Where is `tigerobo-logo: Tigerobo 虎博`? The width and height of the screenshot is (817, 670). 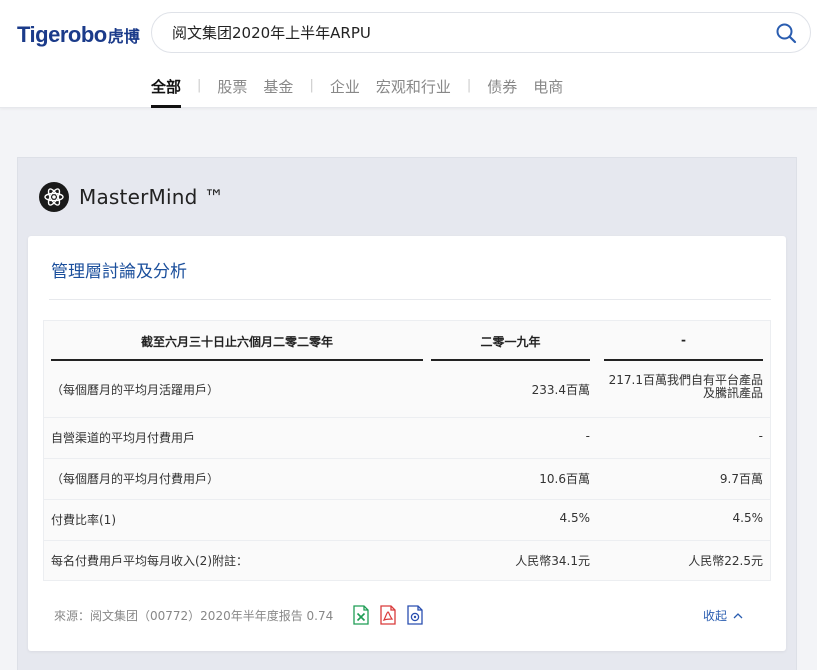 tigerobo-logo: Tigerobo 虎博 is located at coordinates (78, 35).